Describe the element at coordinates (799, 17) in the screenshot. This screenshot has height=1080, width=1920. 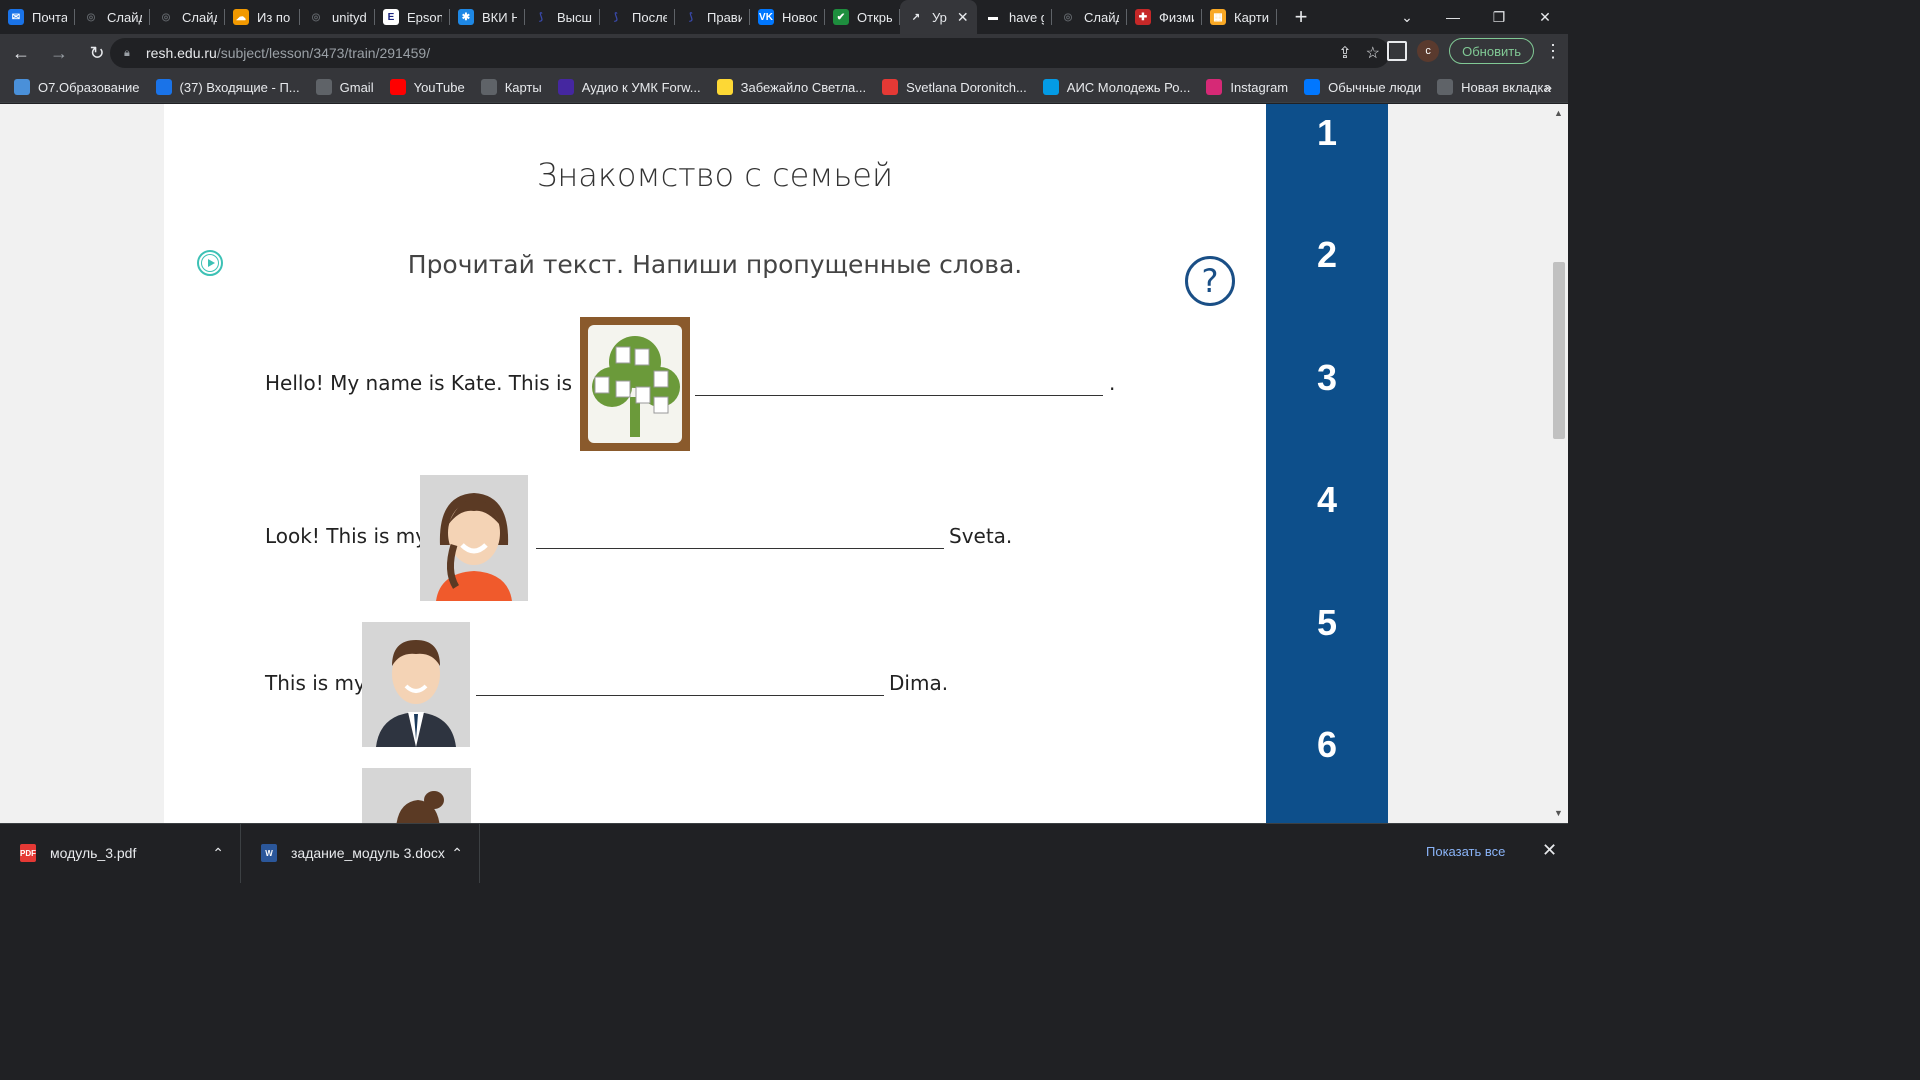
I see `tab-title: Новос` at that location.